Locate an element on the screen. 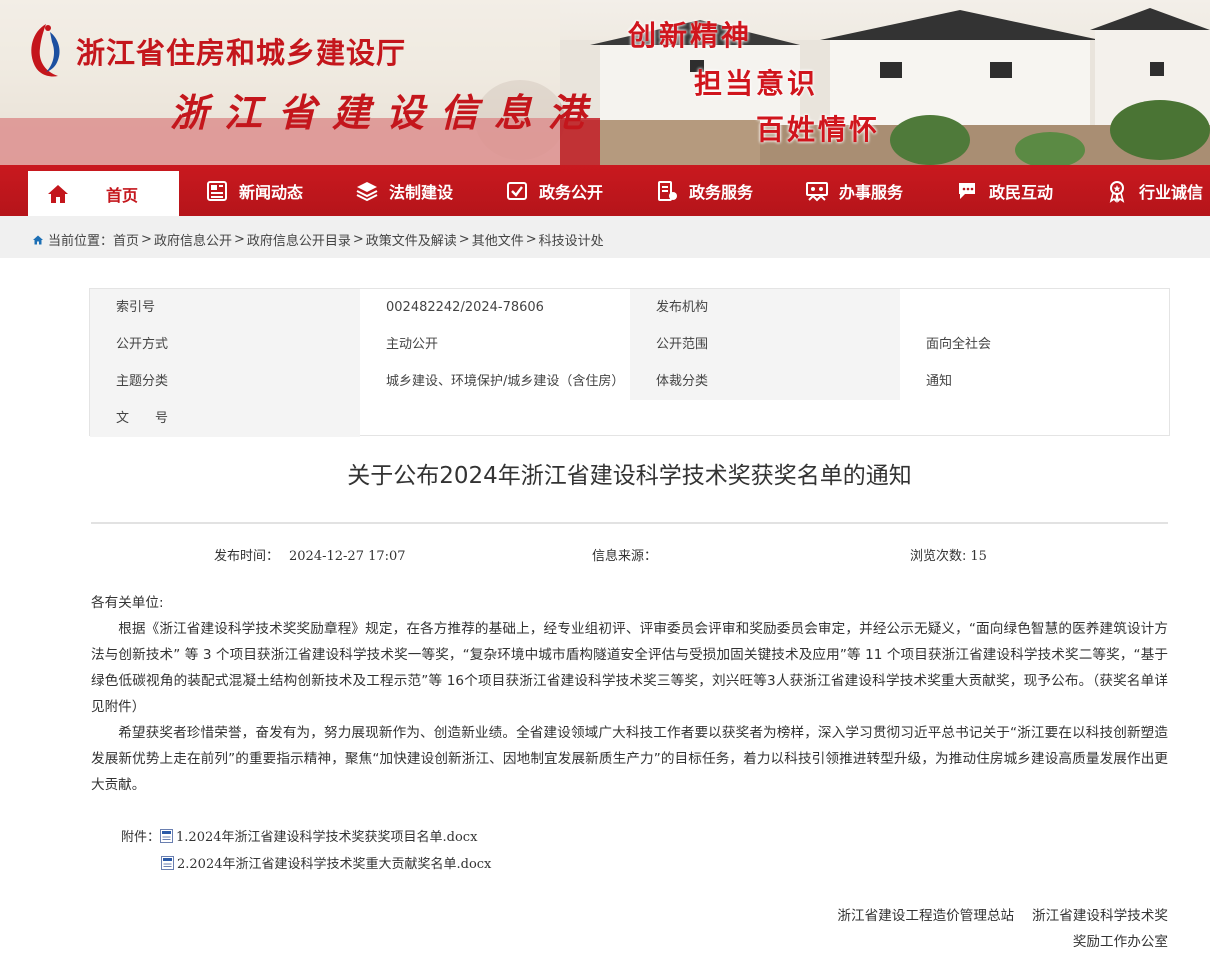  meta-publisher-label: 发布机构 is located at coordinates (765, 307).